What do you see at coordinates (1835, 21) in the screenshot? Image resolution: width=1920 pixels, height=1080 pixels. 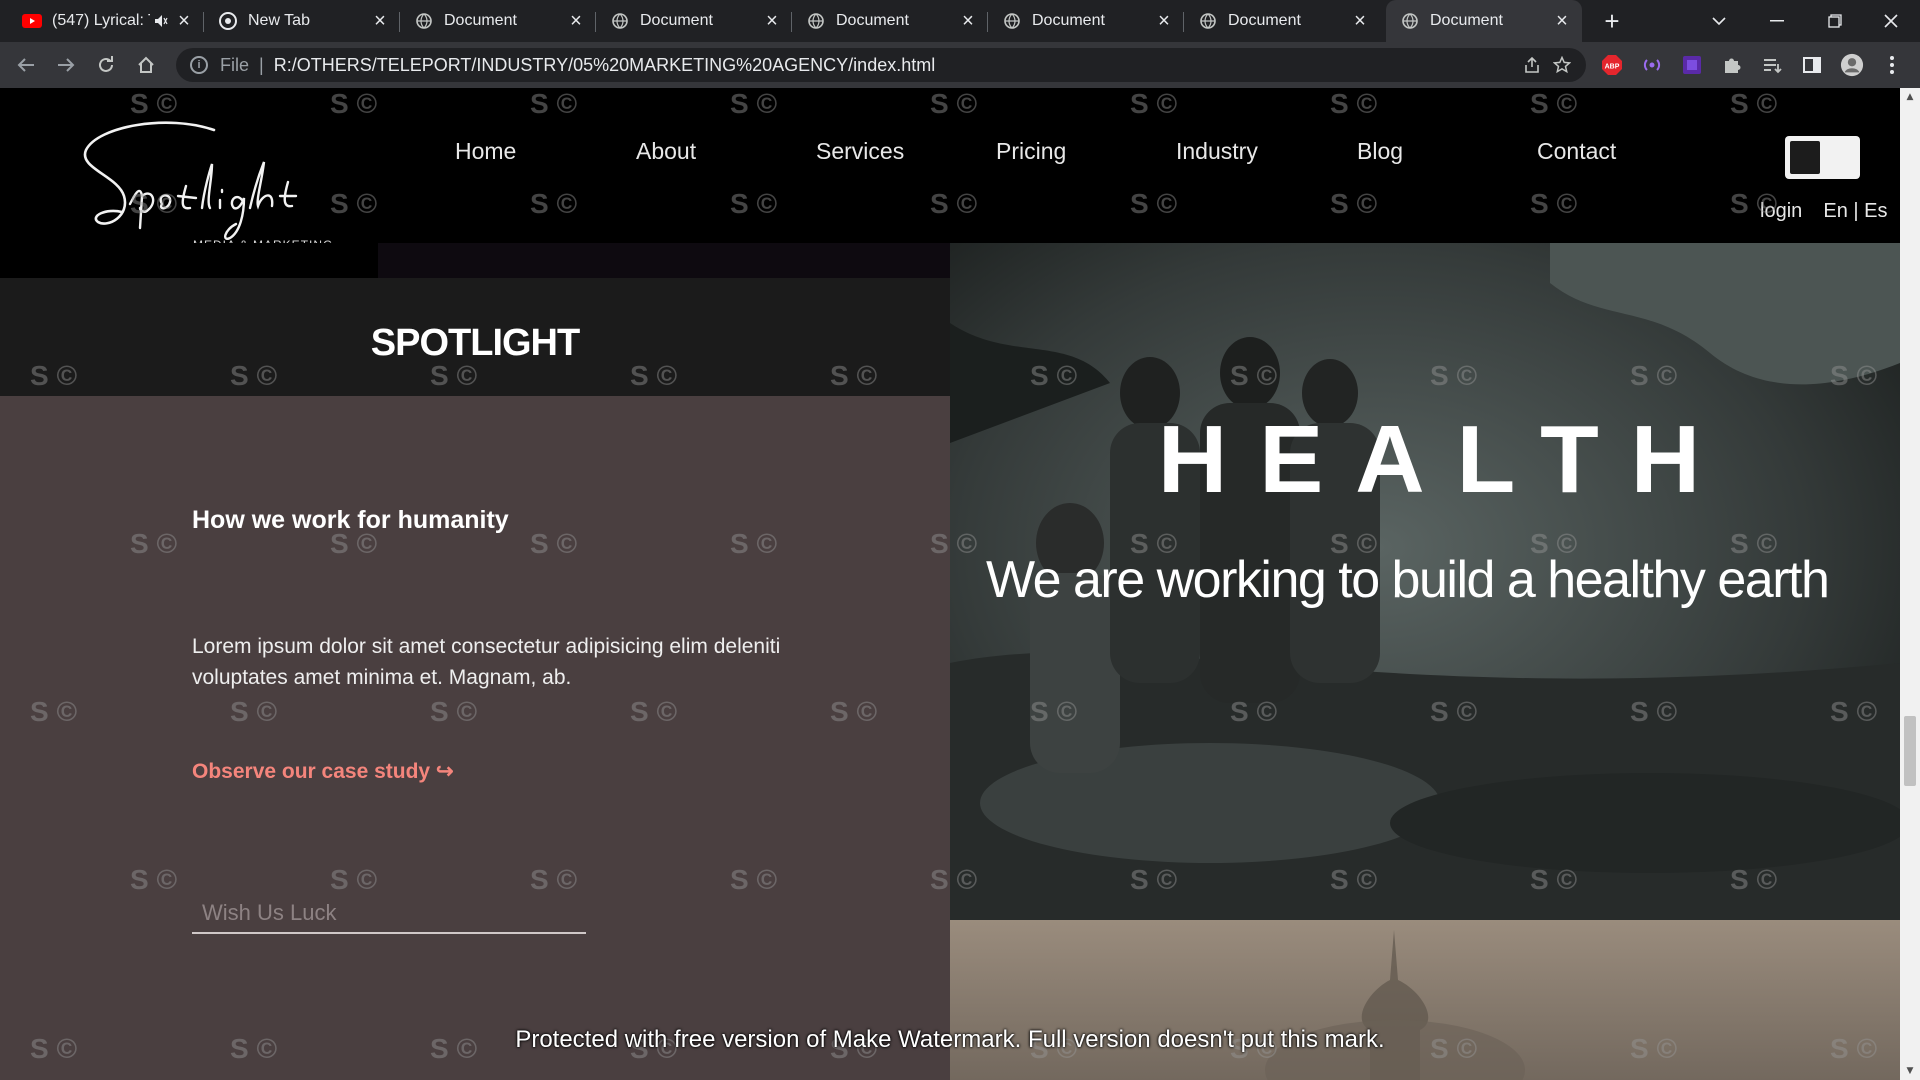 I see `restore-icon` at bounding box center [1835, 21].